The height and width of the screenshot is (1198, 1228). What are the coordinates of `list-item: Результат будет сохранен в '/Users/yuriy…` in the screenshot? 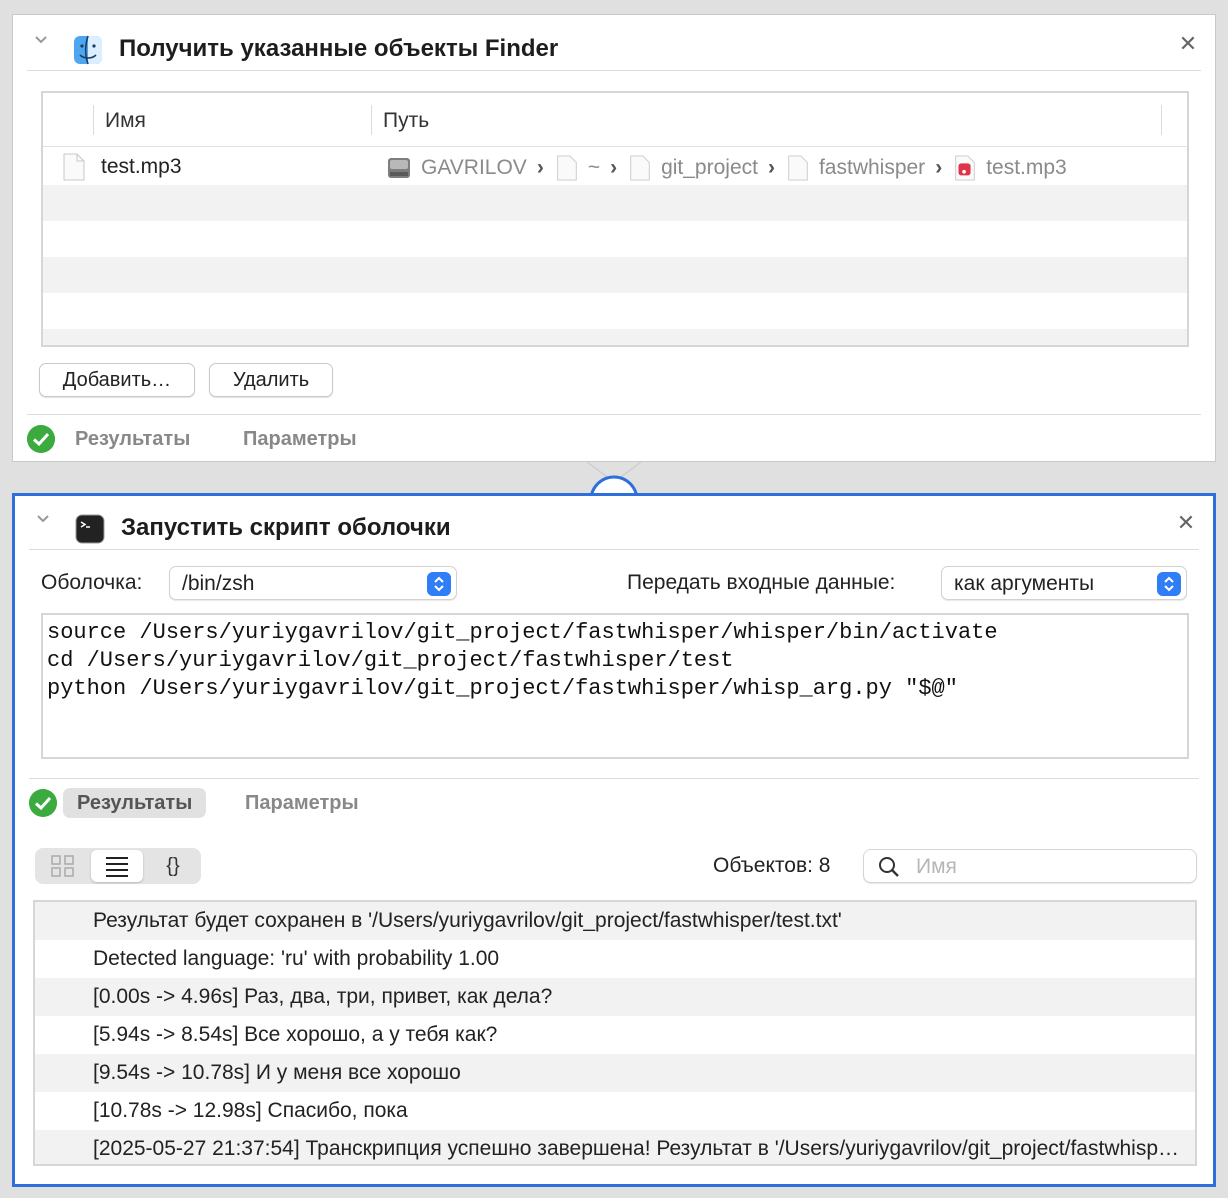 It's located at (615, 921).